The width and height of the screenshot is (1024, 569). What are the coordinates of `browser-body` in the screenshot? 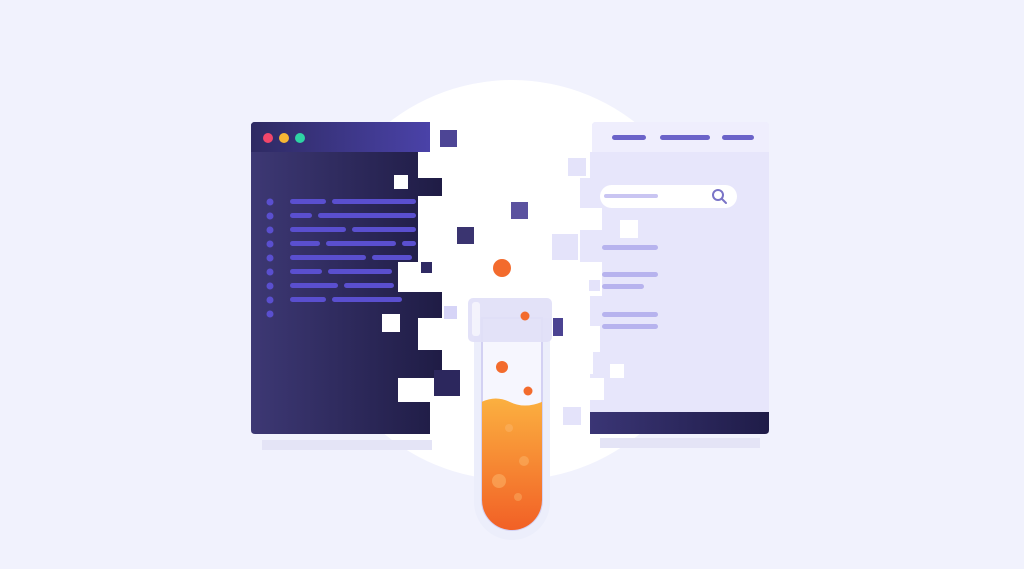 It's located at (674, 278).